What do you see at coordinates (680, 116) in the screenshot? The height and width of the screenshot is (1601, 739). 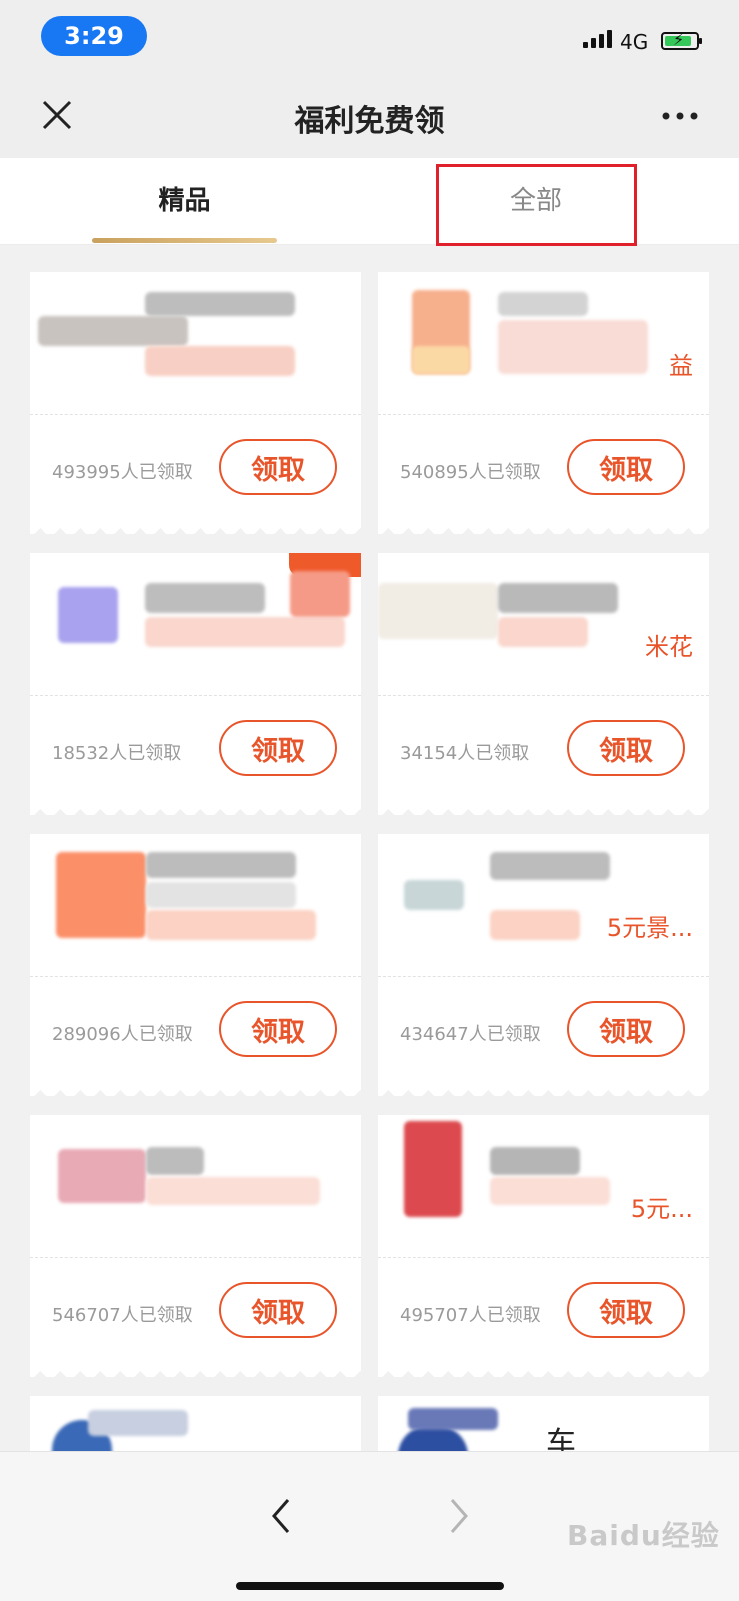 I see `more-options-icon` at bounding box center [680, 116].